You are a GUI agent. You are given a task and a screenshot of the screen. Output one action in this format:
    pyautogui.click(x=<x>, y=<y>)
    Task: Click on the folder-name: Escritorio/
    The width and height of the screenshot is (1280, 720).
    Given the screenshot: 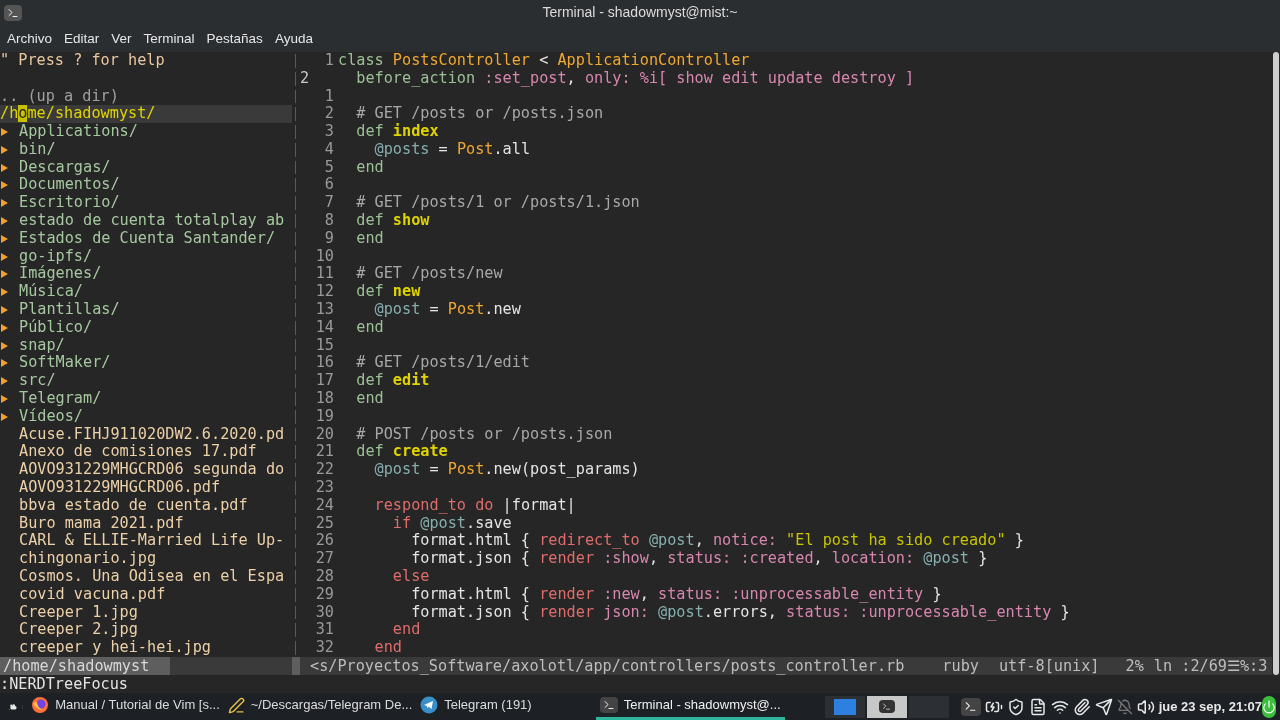 What is the action you would take?
    pyautogui.click(x=69, y=203)
    